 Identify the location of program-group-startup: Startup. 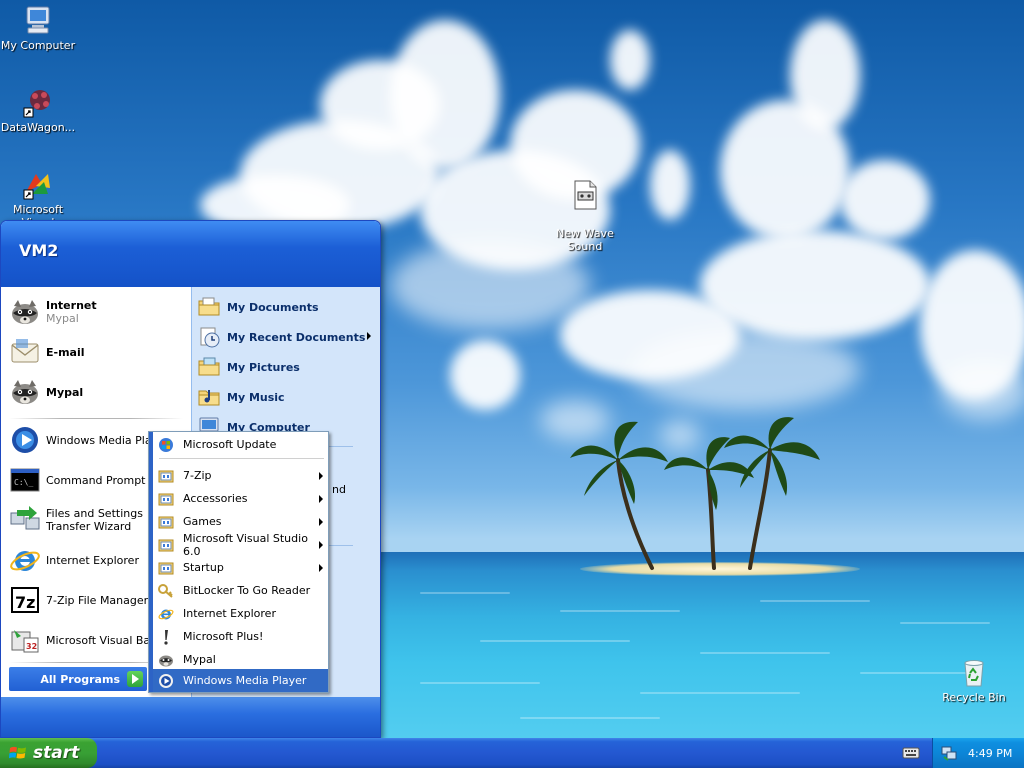
(240, 567).